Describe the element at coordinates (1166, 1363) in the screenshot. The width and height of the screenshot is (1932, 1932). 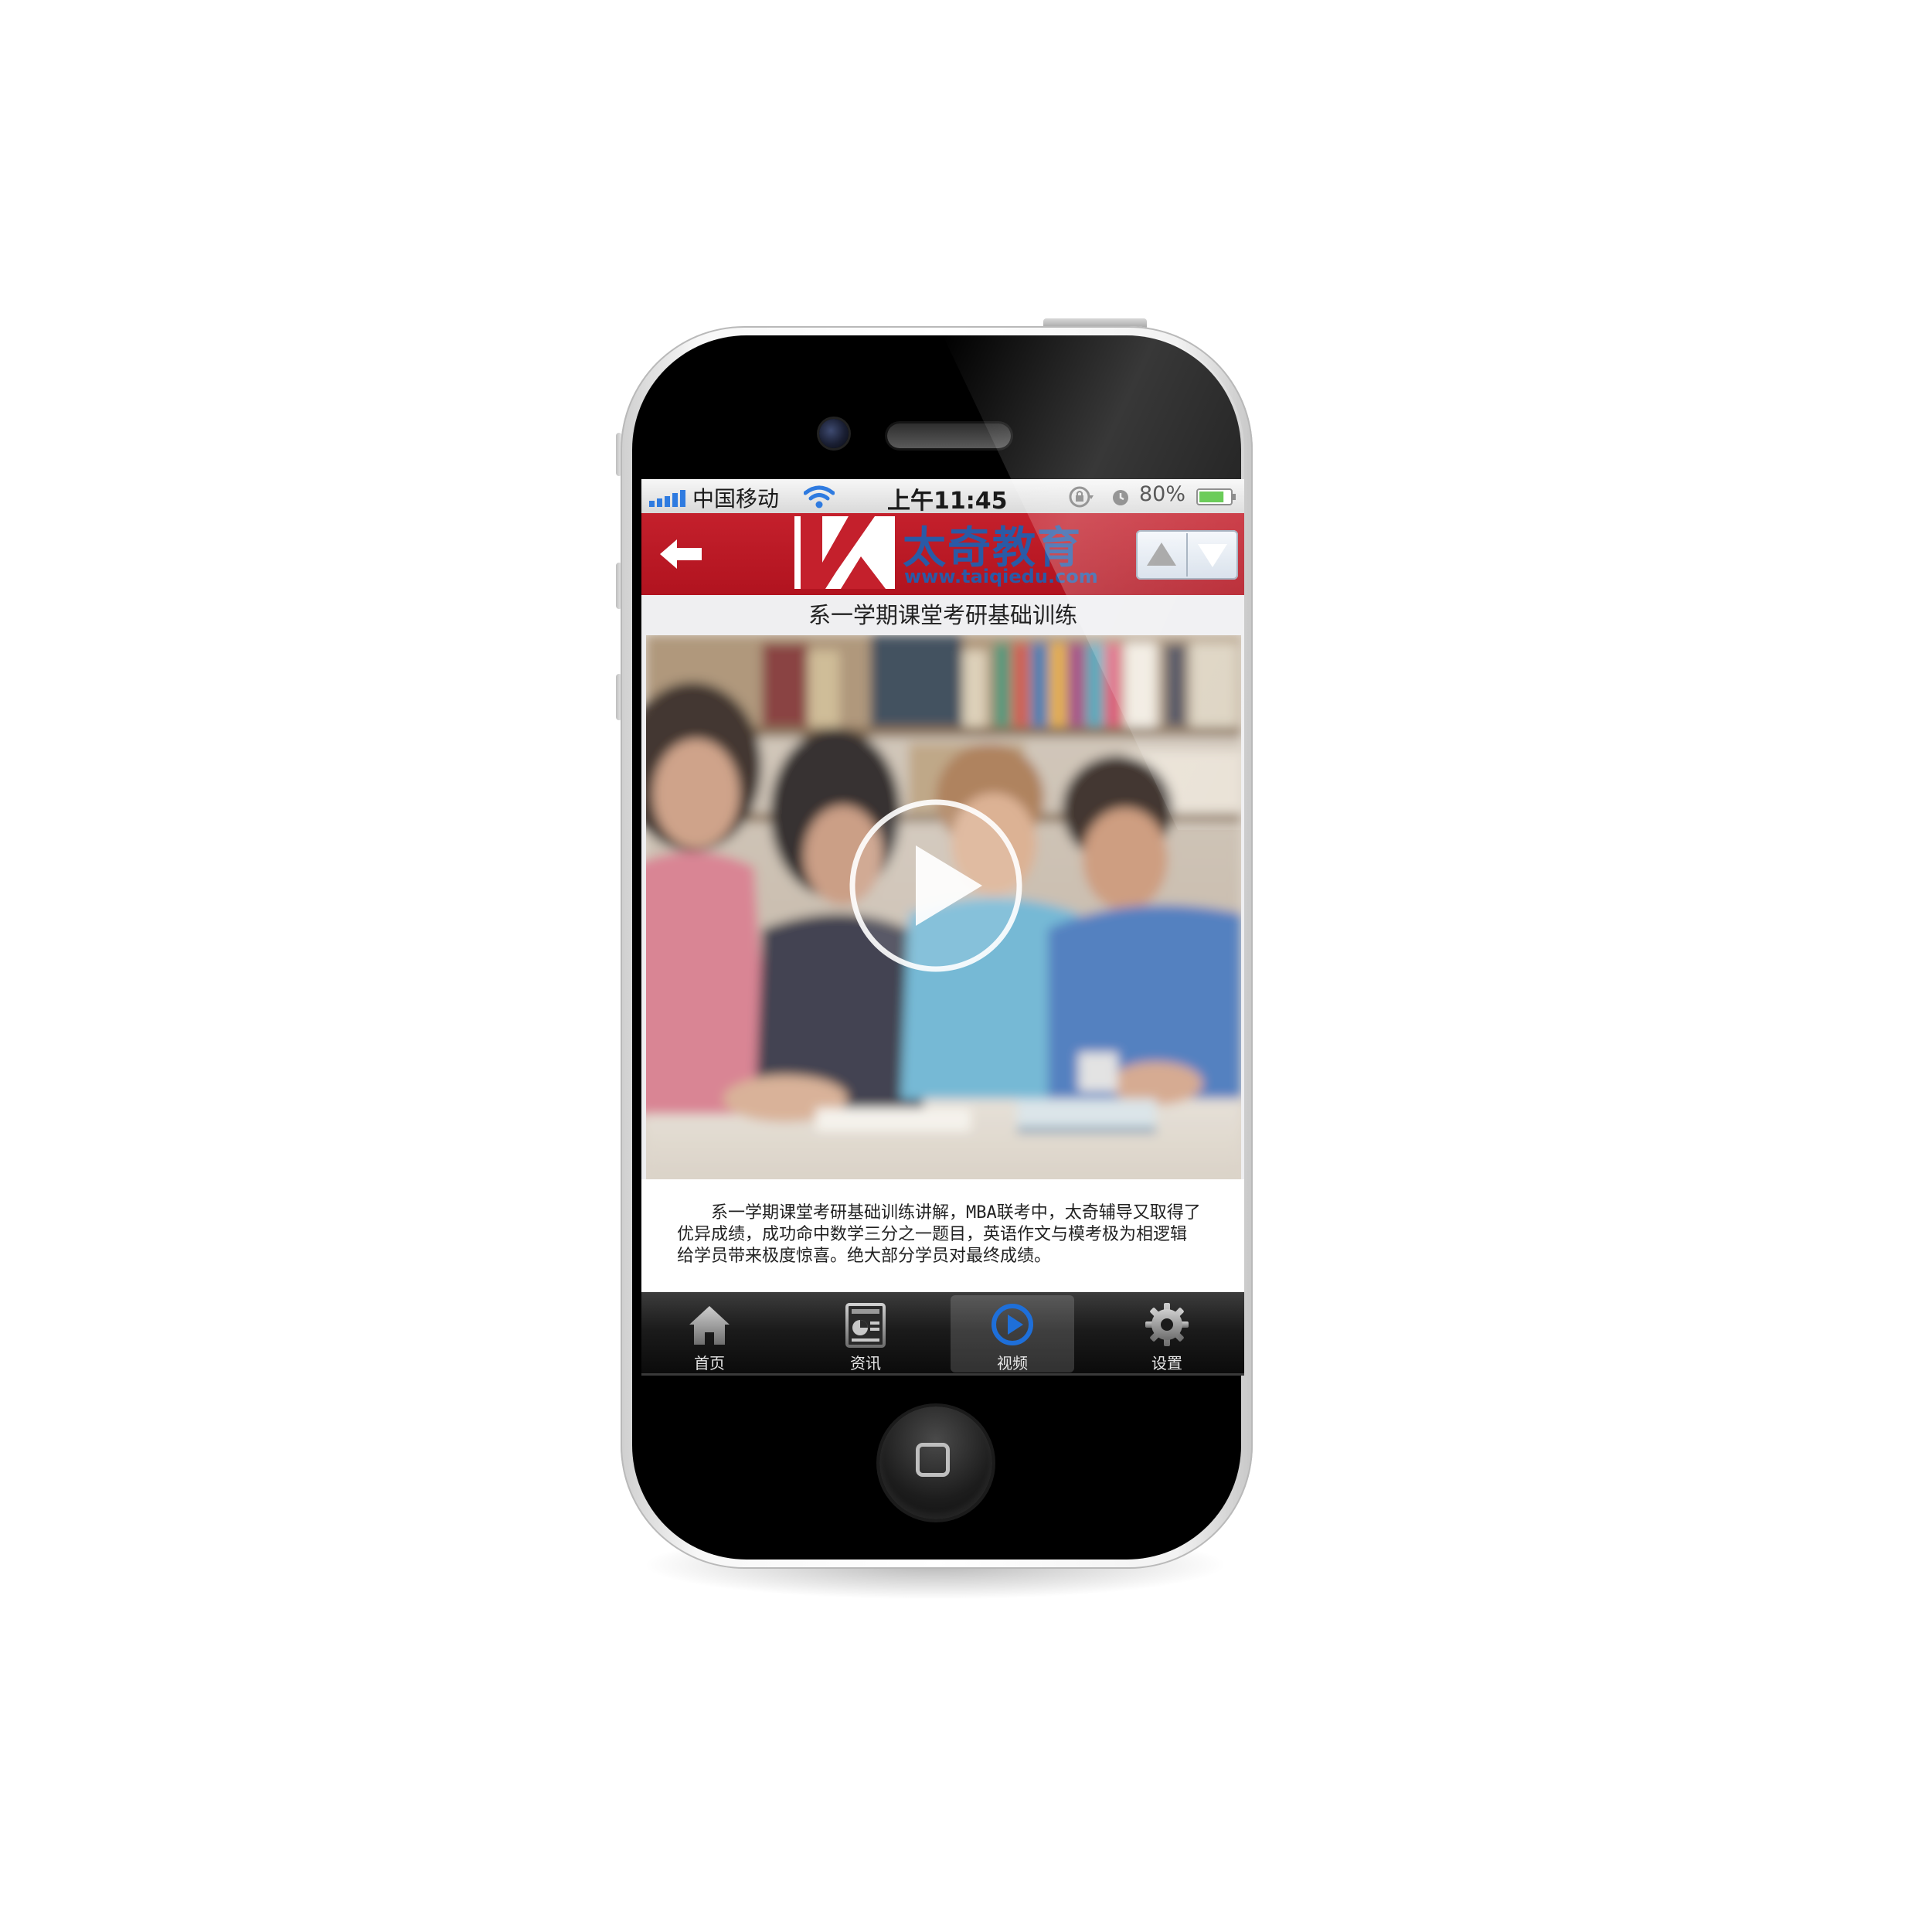
I see `tab-label: 设置` at that location.